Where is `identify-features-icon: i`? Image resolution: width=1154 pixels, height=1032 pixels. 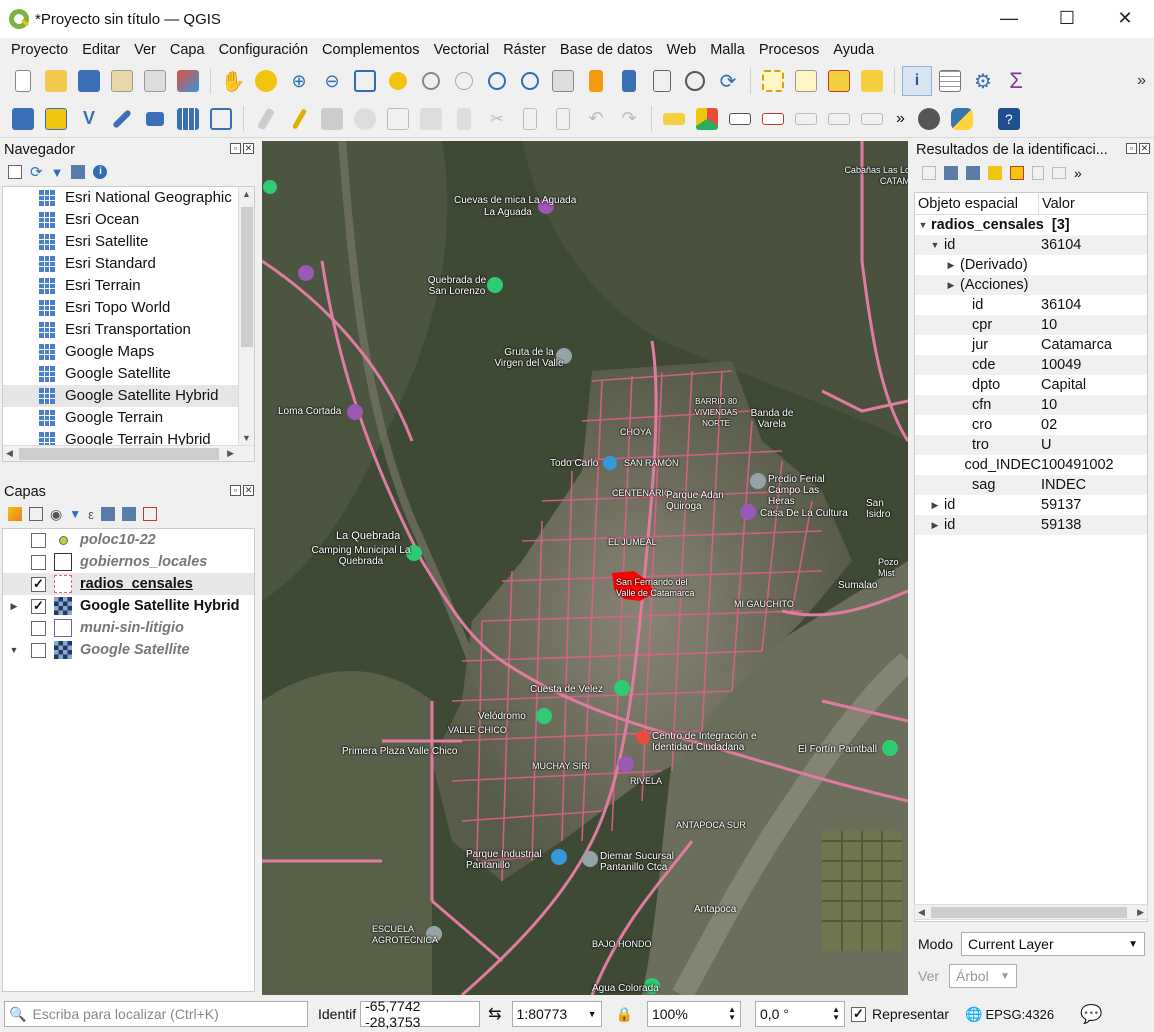 identify-features-icon: i is located at coordinates (917, 81).